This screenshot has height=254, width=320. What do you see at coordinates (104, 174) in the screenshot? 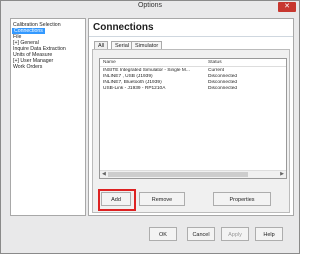
I see `scroll-left-icon: ◀` at bounding box center [104, 174].